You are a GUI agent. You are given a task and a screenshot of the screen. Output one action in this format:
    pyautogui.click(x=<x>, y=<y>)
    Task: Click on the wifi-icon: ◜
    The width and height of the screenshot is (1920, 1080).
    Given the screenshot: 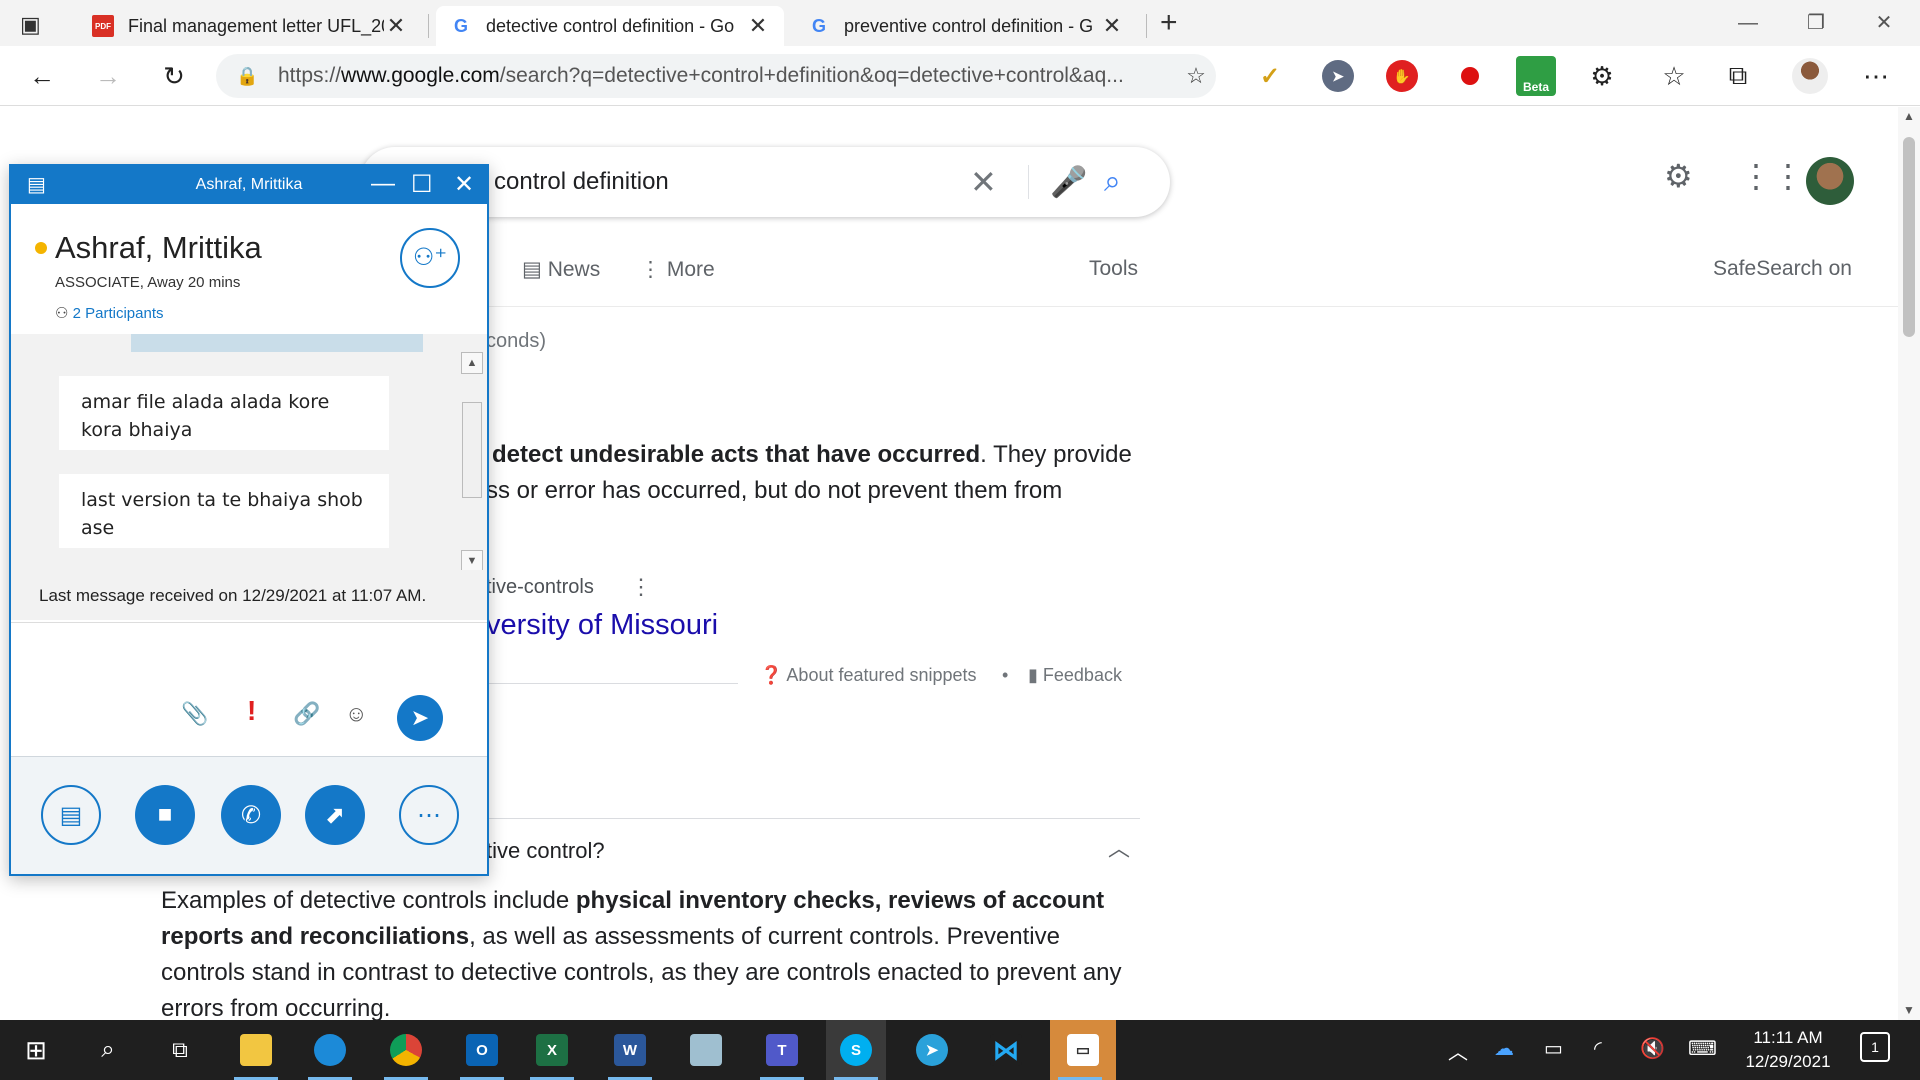 What is the action you would take?
    pyautogui.click(x=1598, y=1048)
    